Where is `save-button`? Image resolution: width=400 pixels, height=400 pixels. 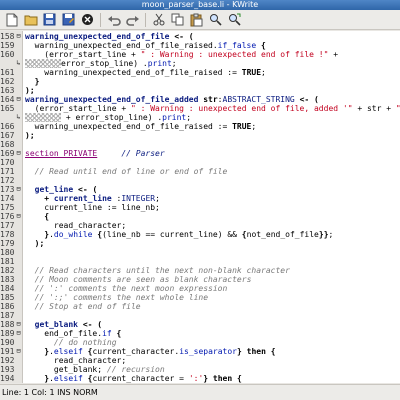 save-button is located at coordinates (49, 19).